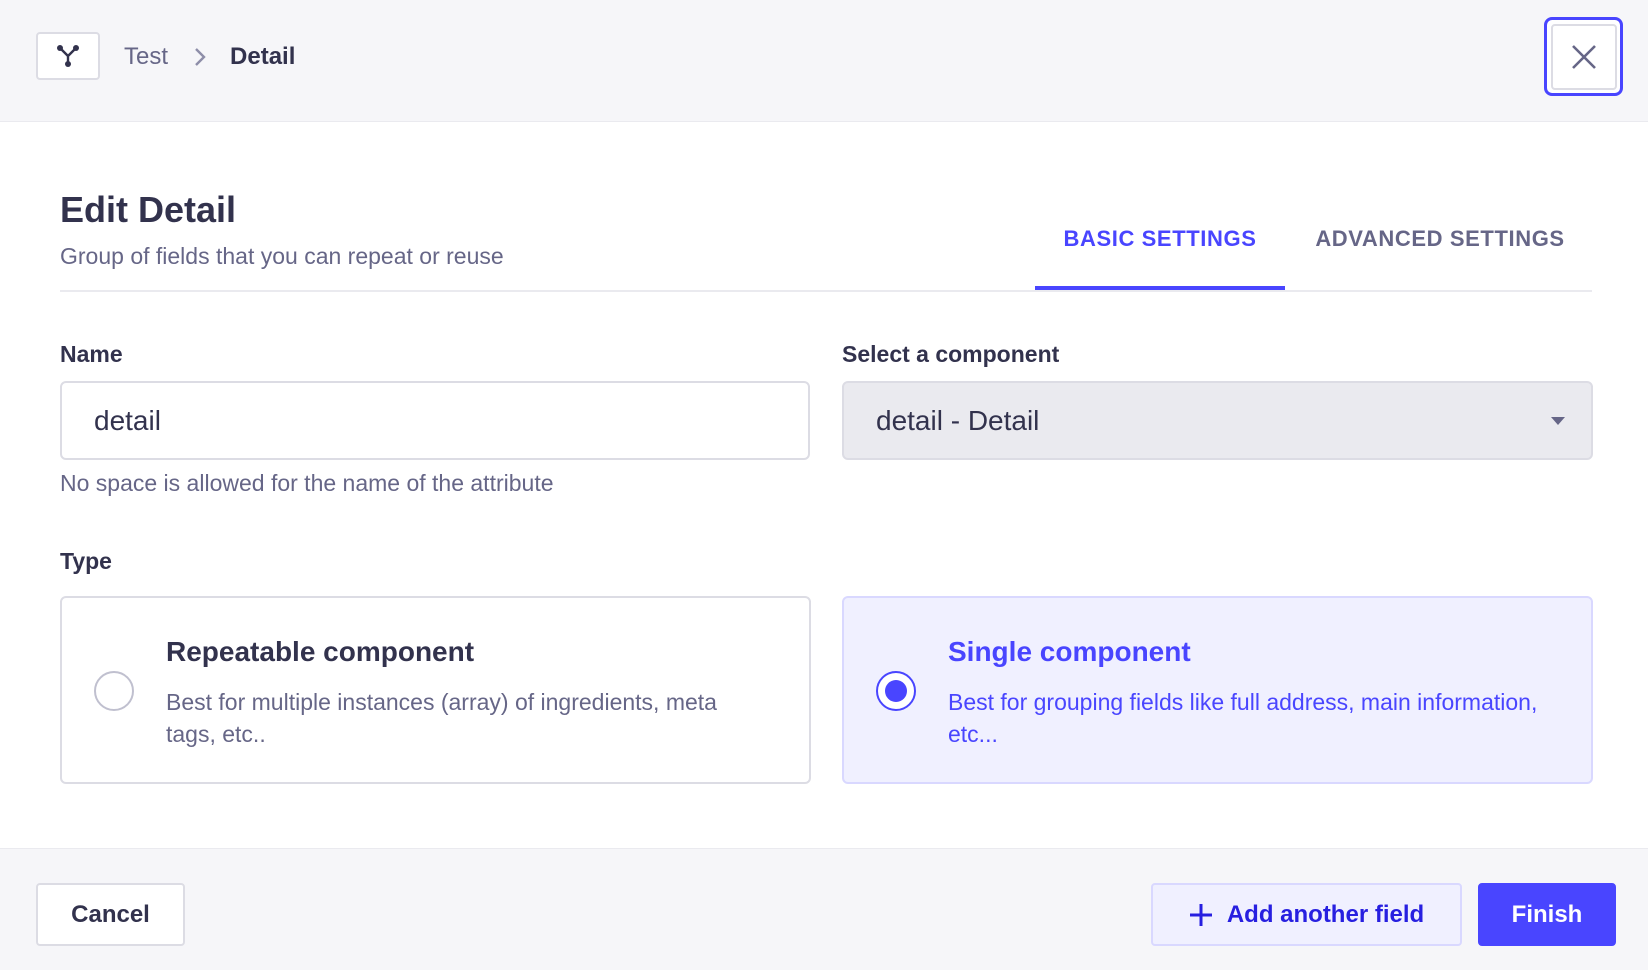 Image resolution: width=1648 pixels, height=970 pixels. What do you see at coordinates (200, 57) in the screenshot?
I see `chevron-right-icon` at bounding box center [200, 57].